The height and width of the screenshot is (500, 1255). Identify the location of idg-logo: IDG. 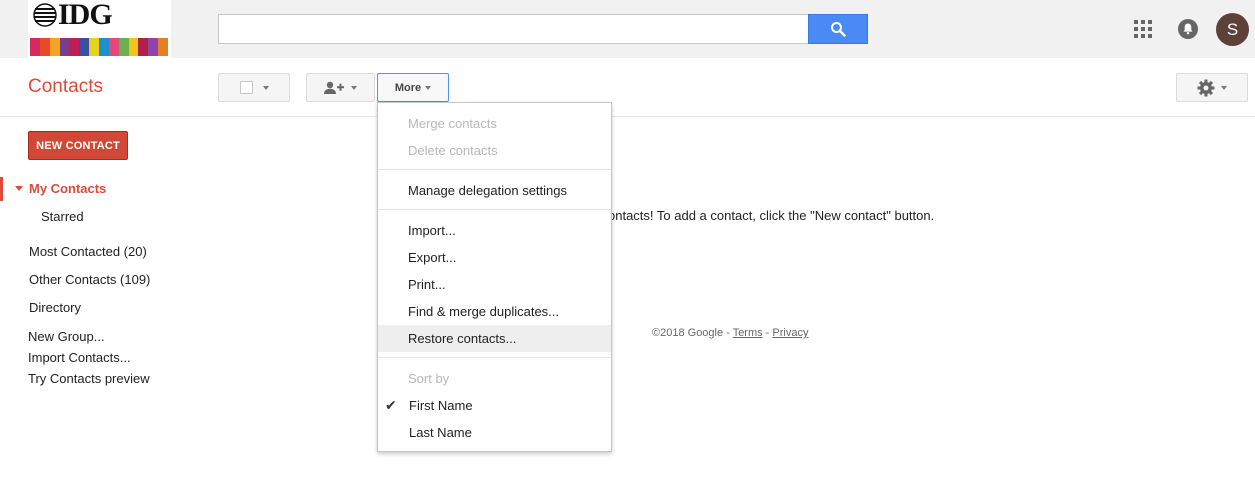
(99, 29).